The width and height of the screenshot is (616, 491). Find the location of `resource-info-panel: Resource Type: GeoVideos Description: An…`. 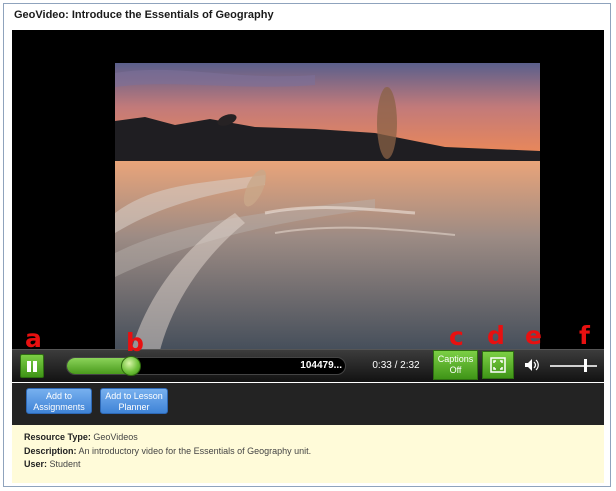

resource-info-panel: Resource Type: GeoVideos Description: An… is located at coordinates (308, 454).